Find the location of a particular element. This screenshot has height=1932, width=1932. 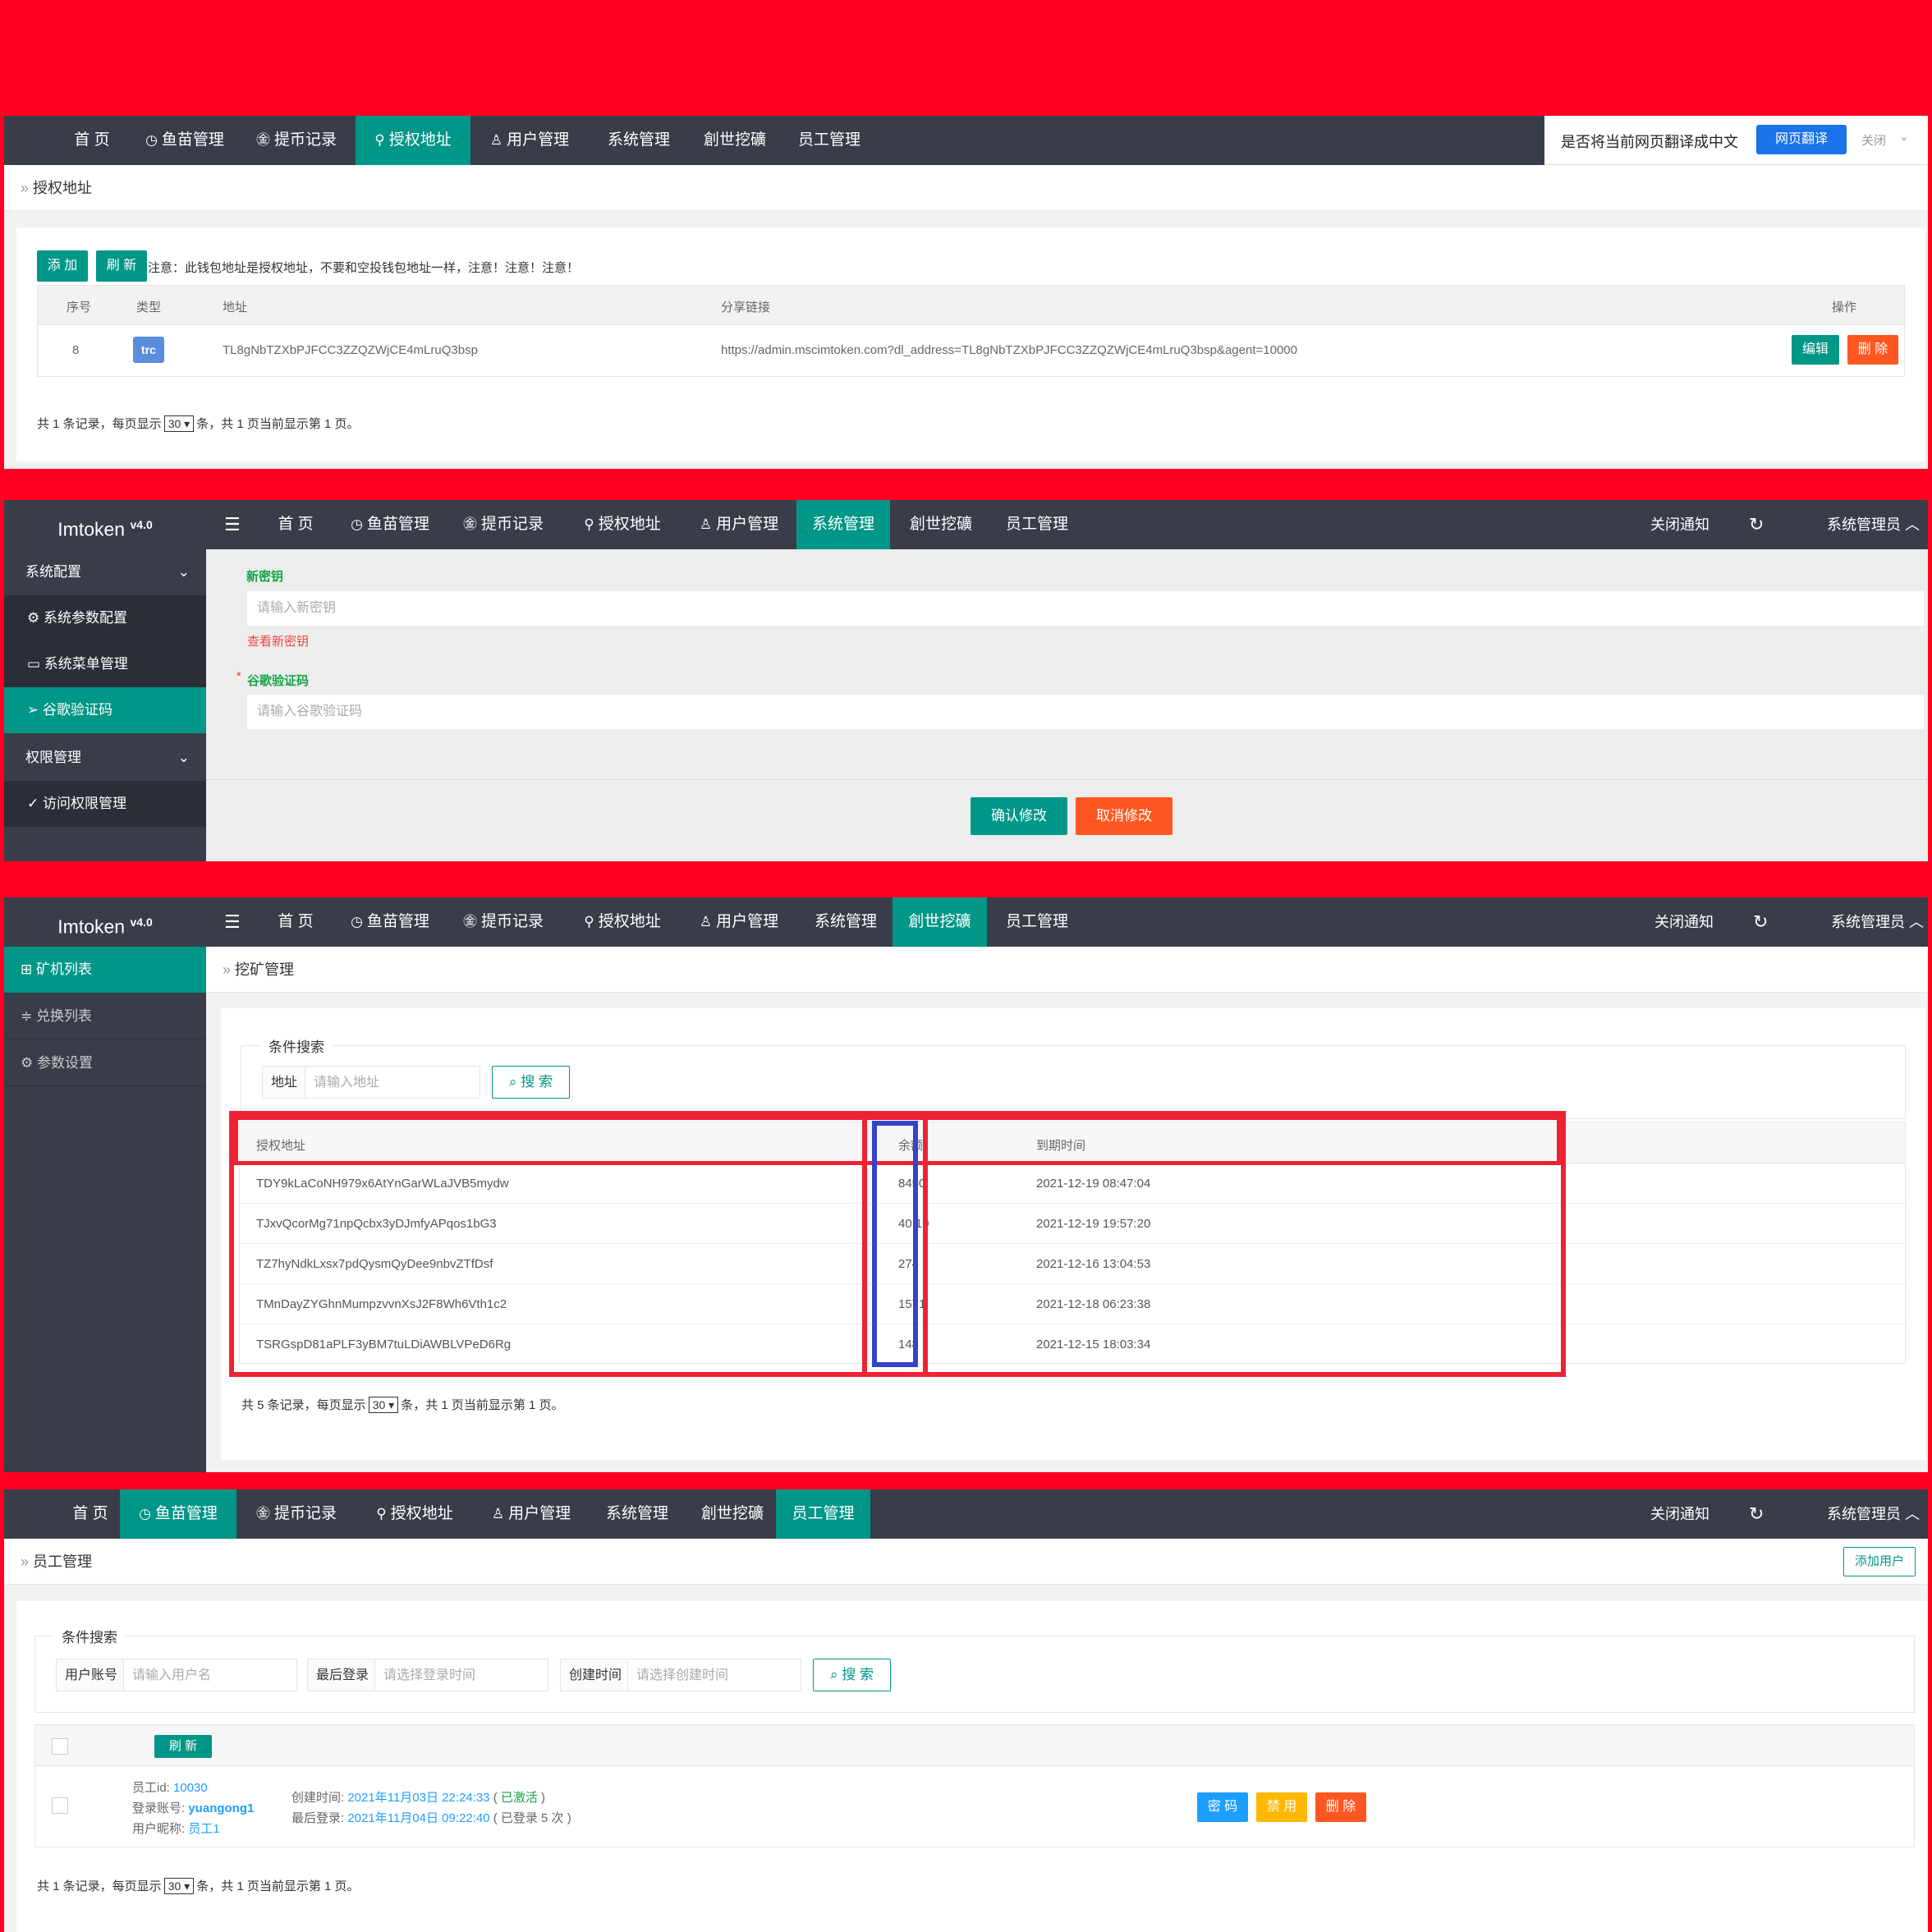

add-button: 添 加 is located at coordinates (62, 266).